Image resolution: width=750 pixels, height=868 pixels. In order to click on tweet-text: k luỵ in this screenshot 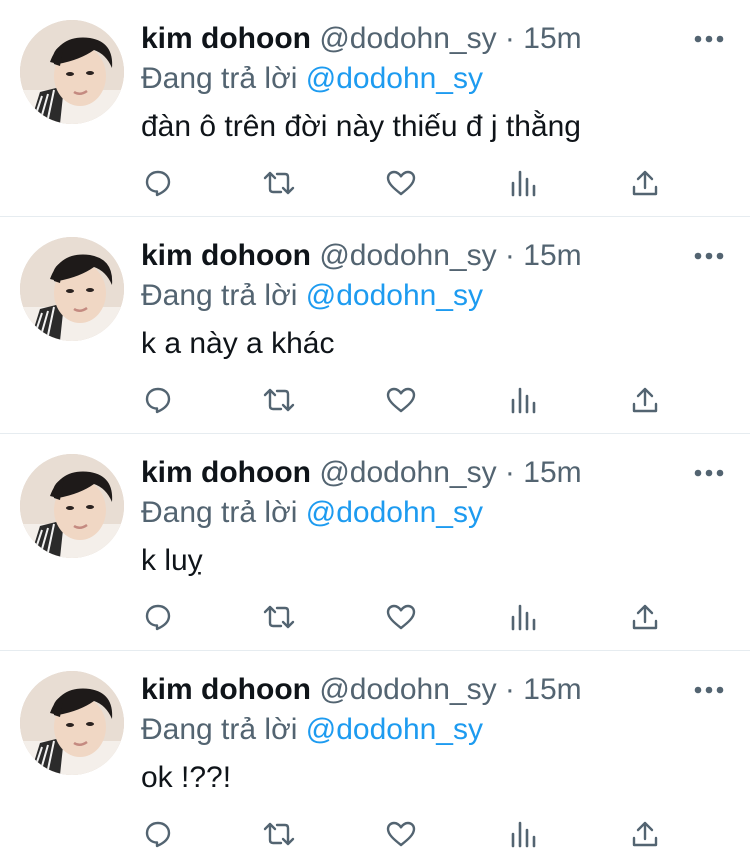, I will do `click(172, 560)`.